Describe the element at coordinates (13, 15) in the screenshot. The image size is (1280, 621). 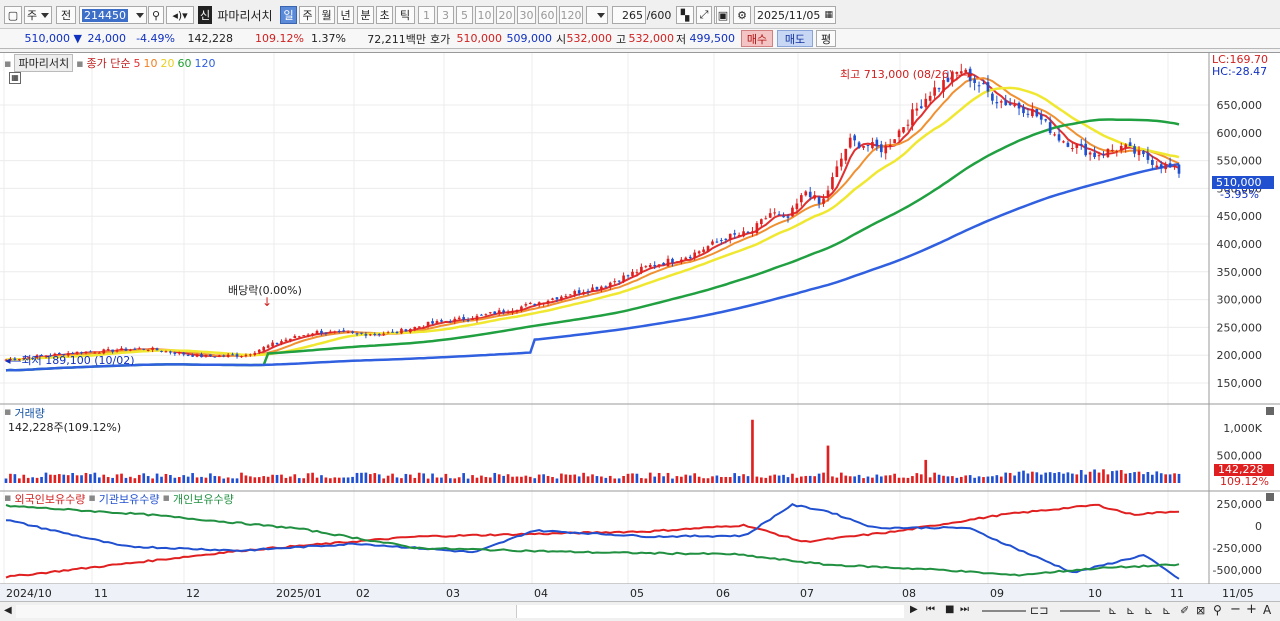
I see `layout-icon: ▢` at that location.